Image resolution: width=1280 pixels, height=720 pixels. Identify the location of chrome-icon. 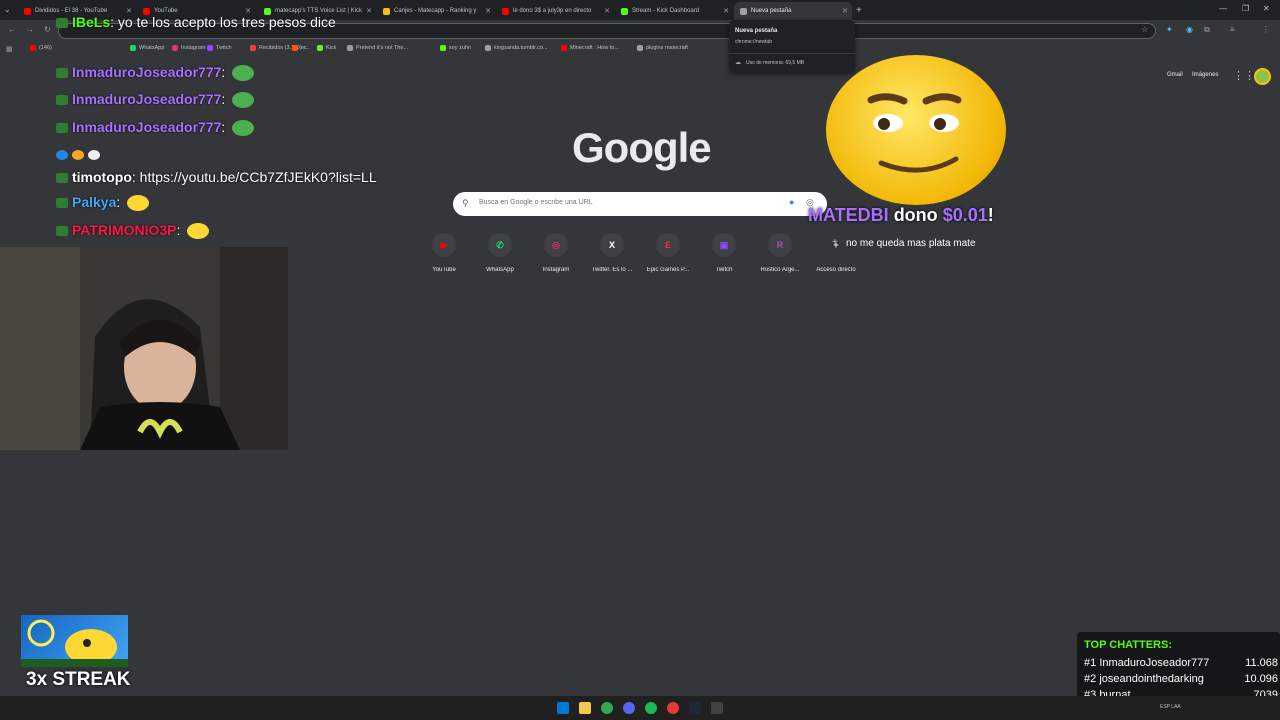
(607, 708).